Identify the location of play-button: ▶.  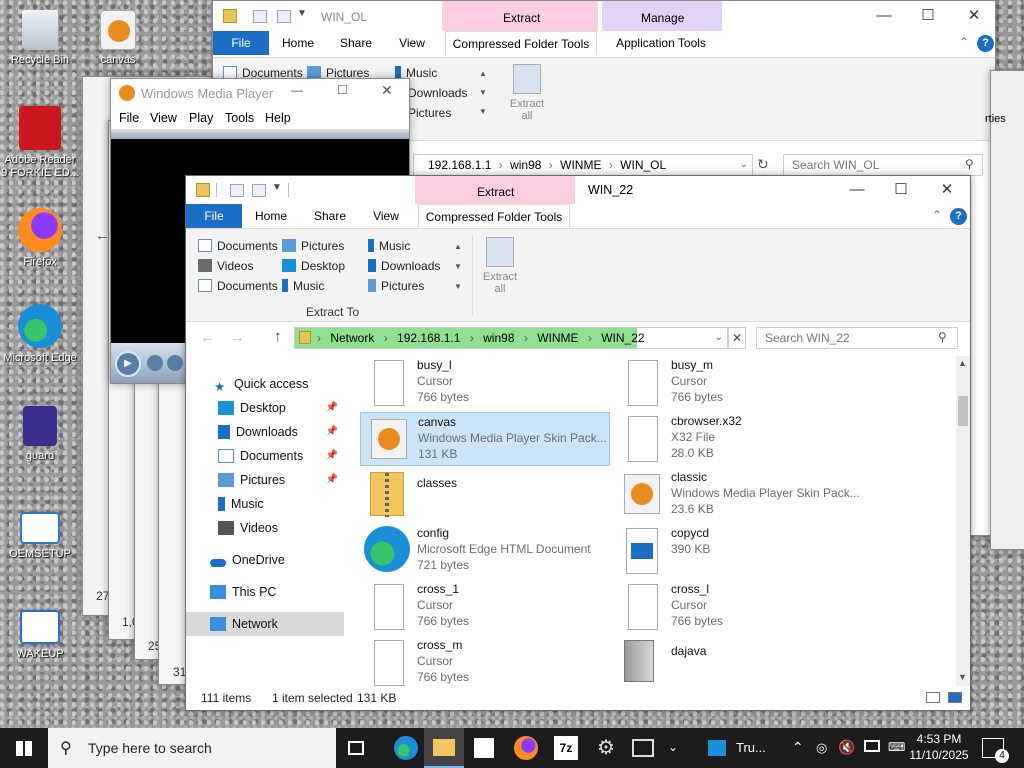
(128, 364).